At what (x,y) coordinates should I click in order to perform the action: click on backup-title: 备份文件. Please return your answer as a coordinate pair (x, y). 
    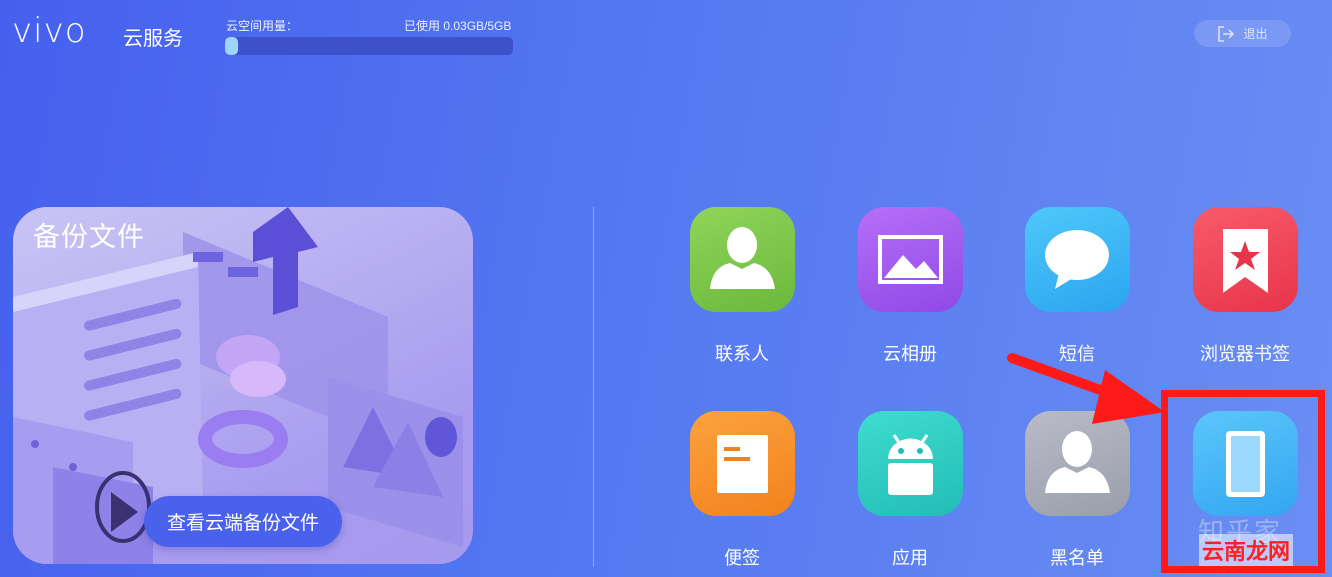
    Looking at the image, I should click on (89, 237).